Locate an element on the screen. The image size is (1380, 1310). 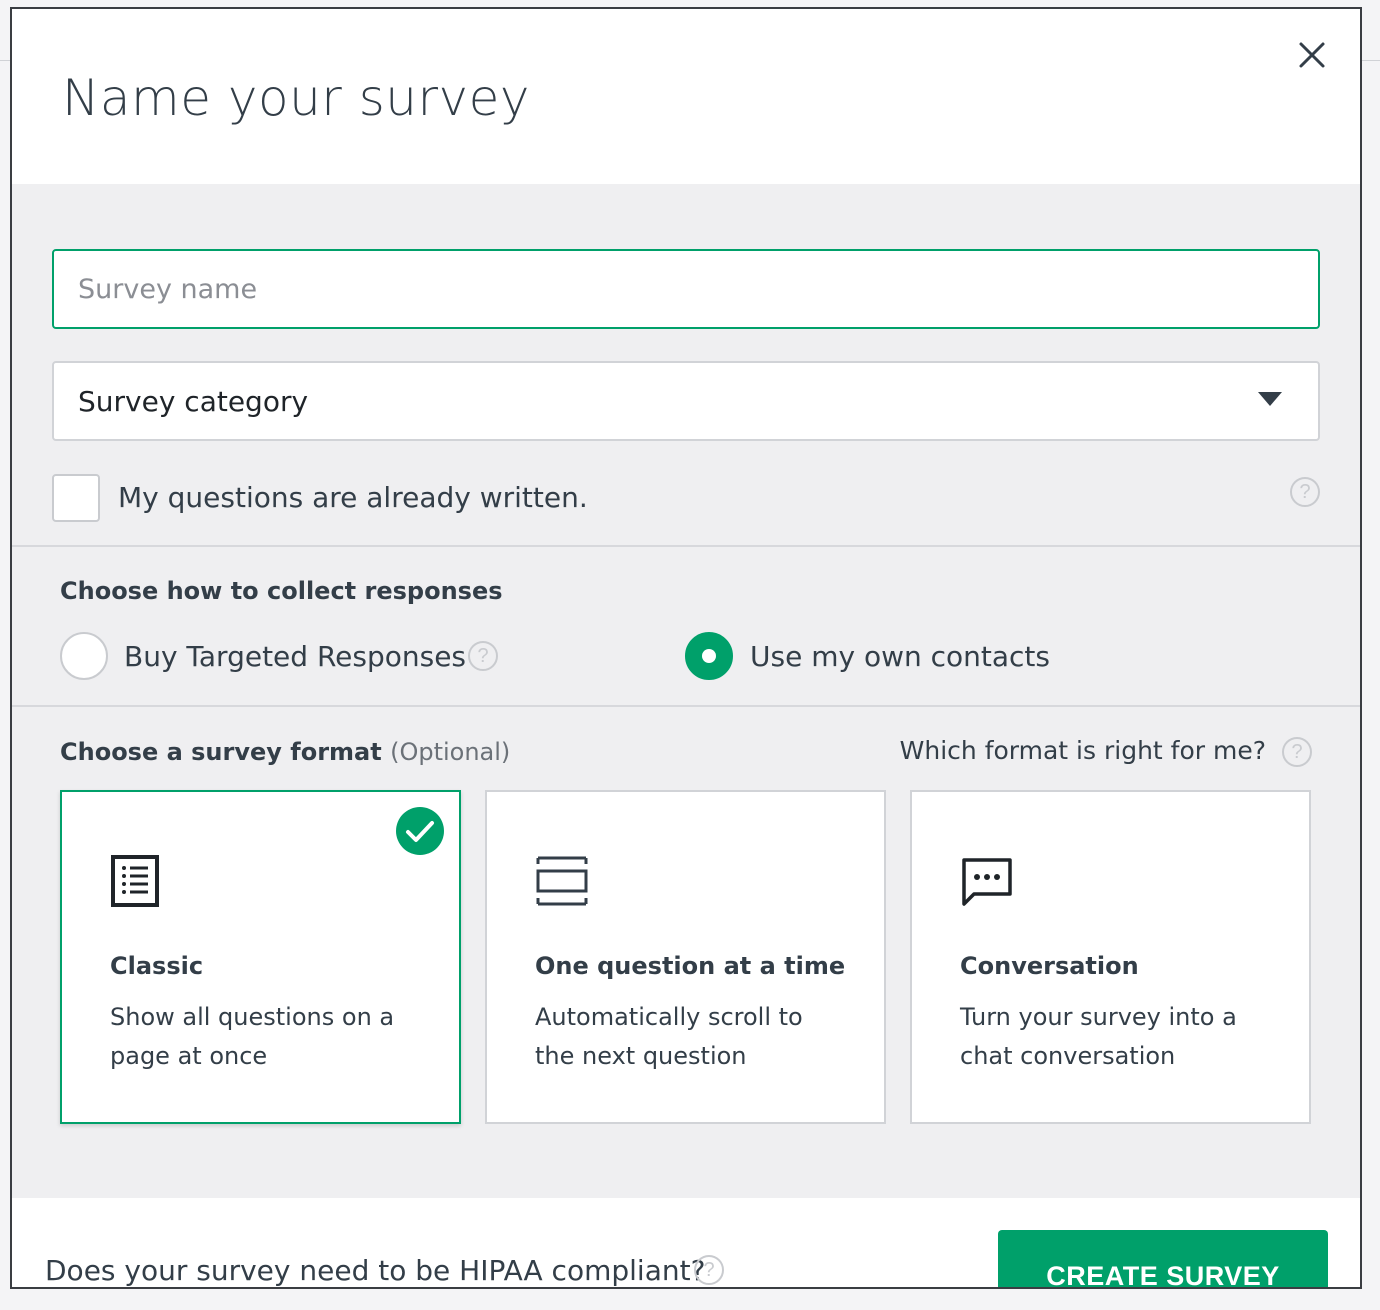
own-contacts-label: Use my own contacts is located at coordinates (900, 656).